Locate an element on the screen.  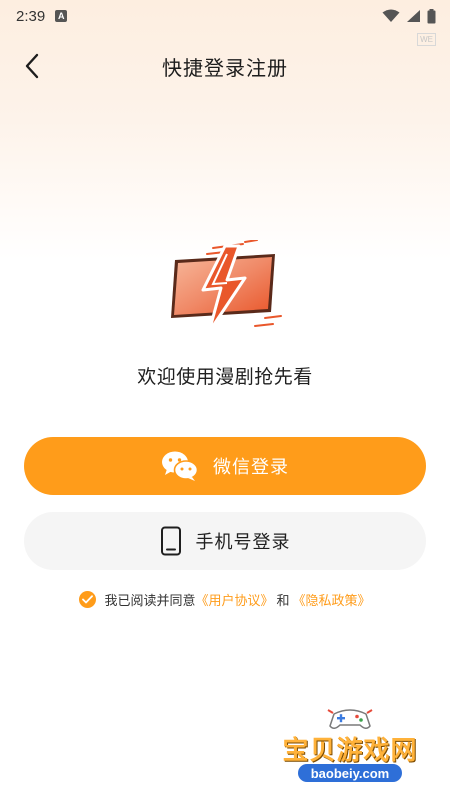
watermark-title: 宝贝游戏网 is located at coordinates (350, 751).